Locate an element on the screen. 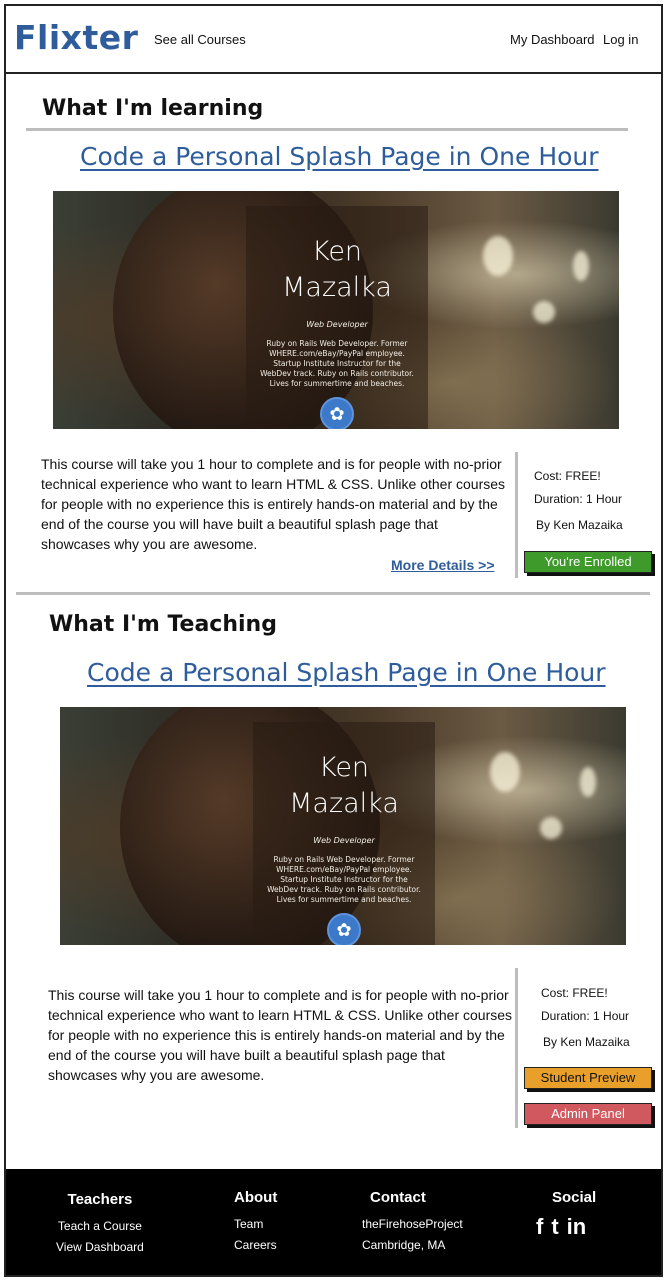 This screenshot has width=668, height=1282. footer-social-heading: Social is located at coordinates (574, 1197).